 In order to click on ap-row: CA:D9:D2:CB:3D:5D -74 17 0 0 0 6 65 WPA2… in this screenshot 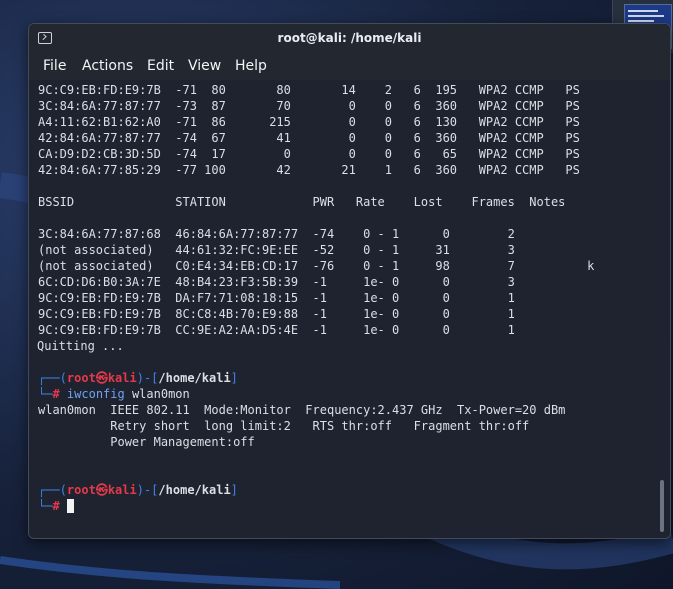, I will do `click(309, 154)`.